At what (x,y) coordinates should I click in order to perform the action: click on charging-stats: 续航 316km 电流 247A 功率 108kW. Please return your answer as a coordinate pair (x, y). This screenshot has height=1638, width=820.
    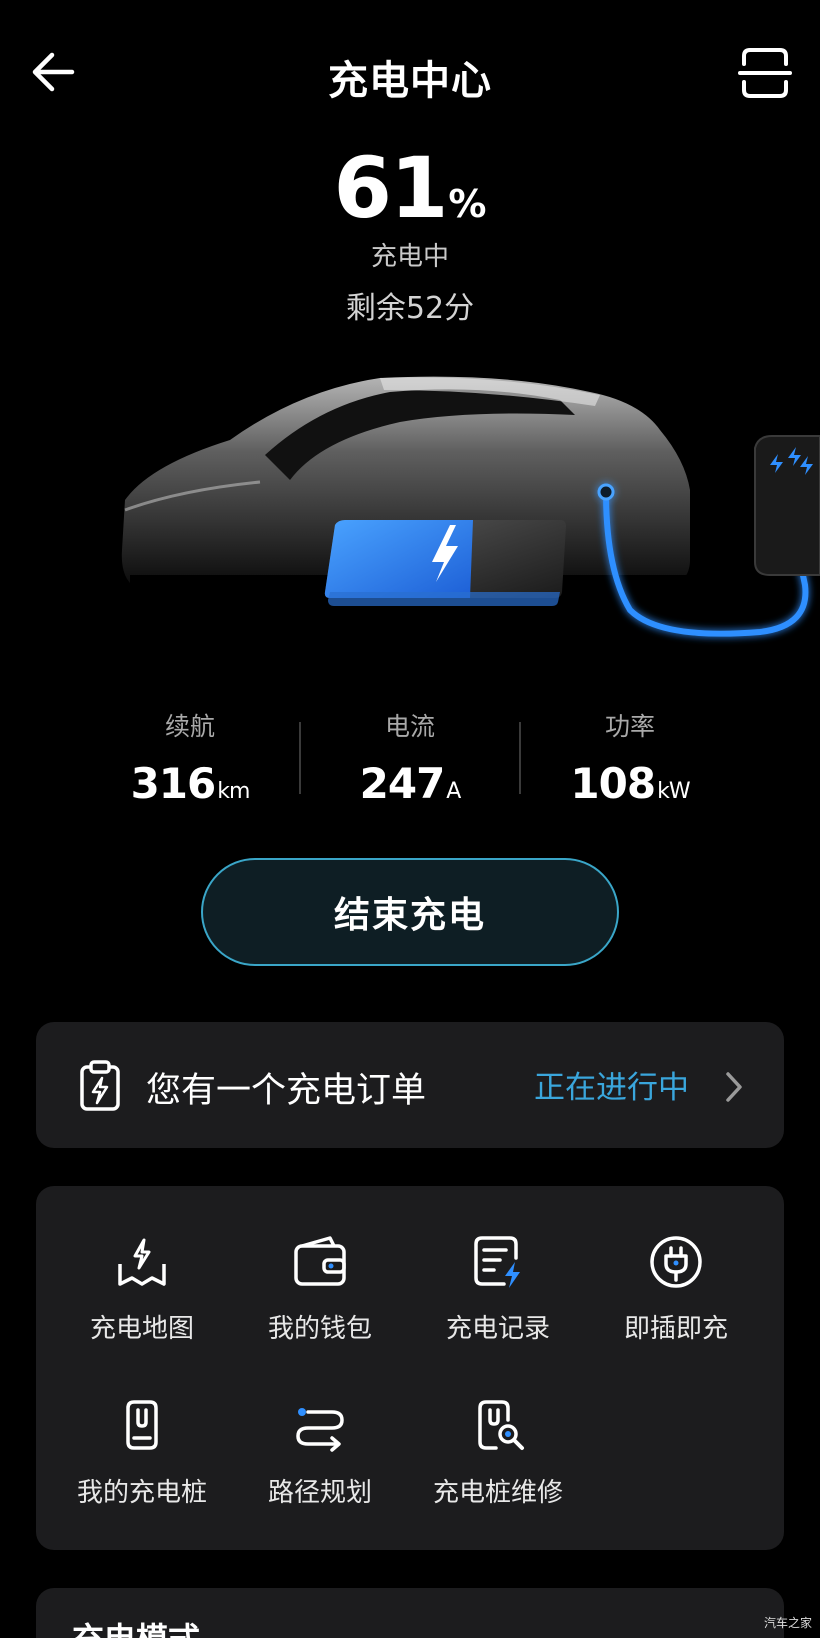
    Looking at the image, I should click on (410, 763).